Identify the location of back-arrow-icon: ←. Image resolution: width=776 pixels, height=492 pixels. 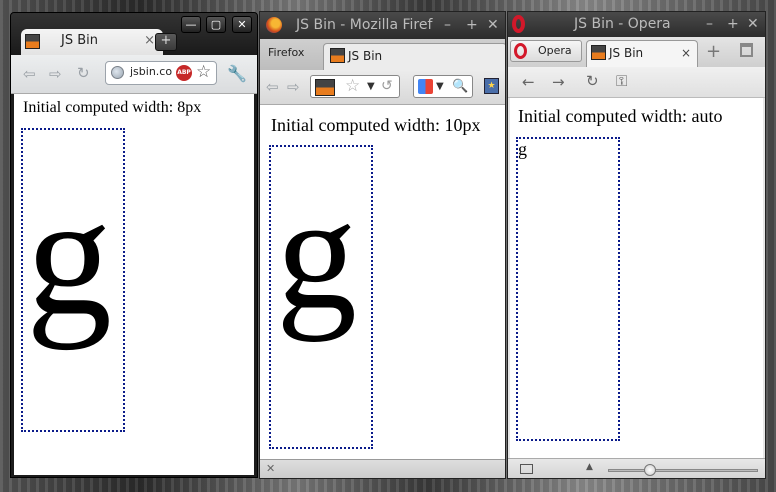
(528, 82).